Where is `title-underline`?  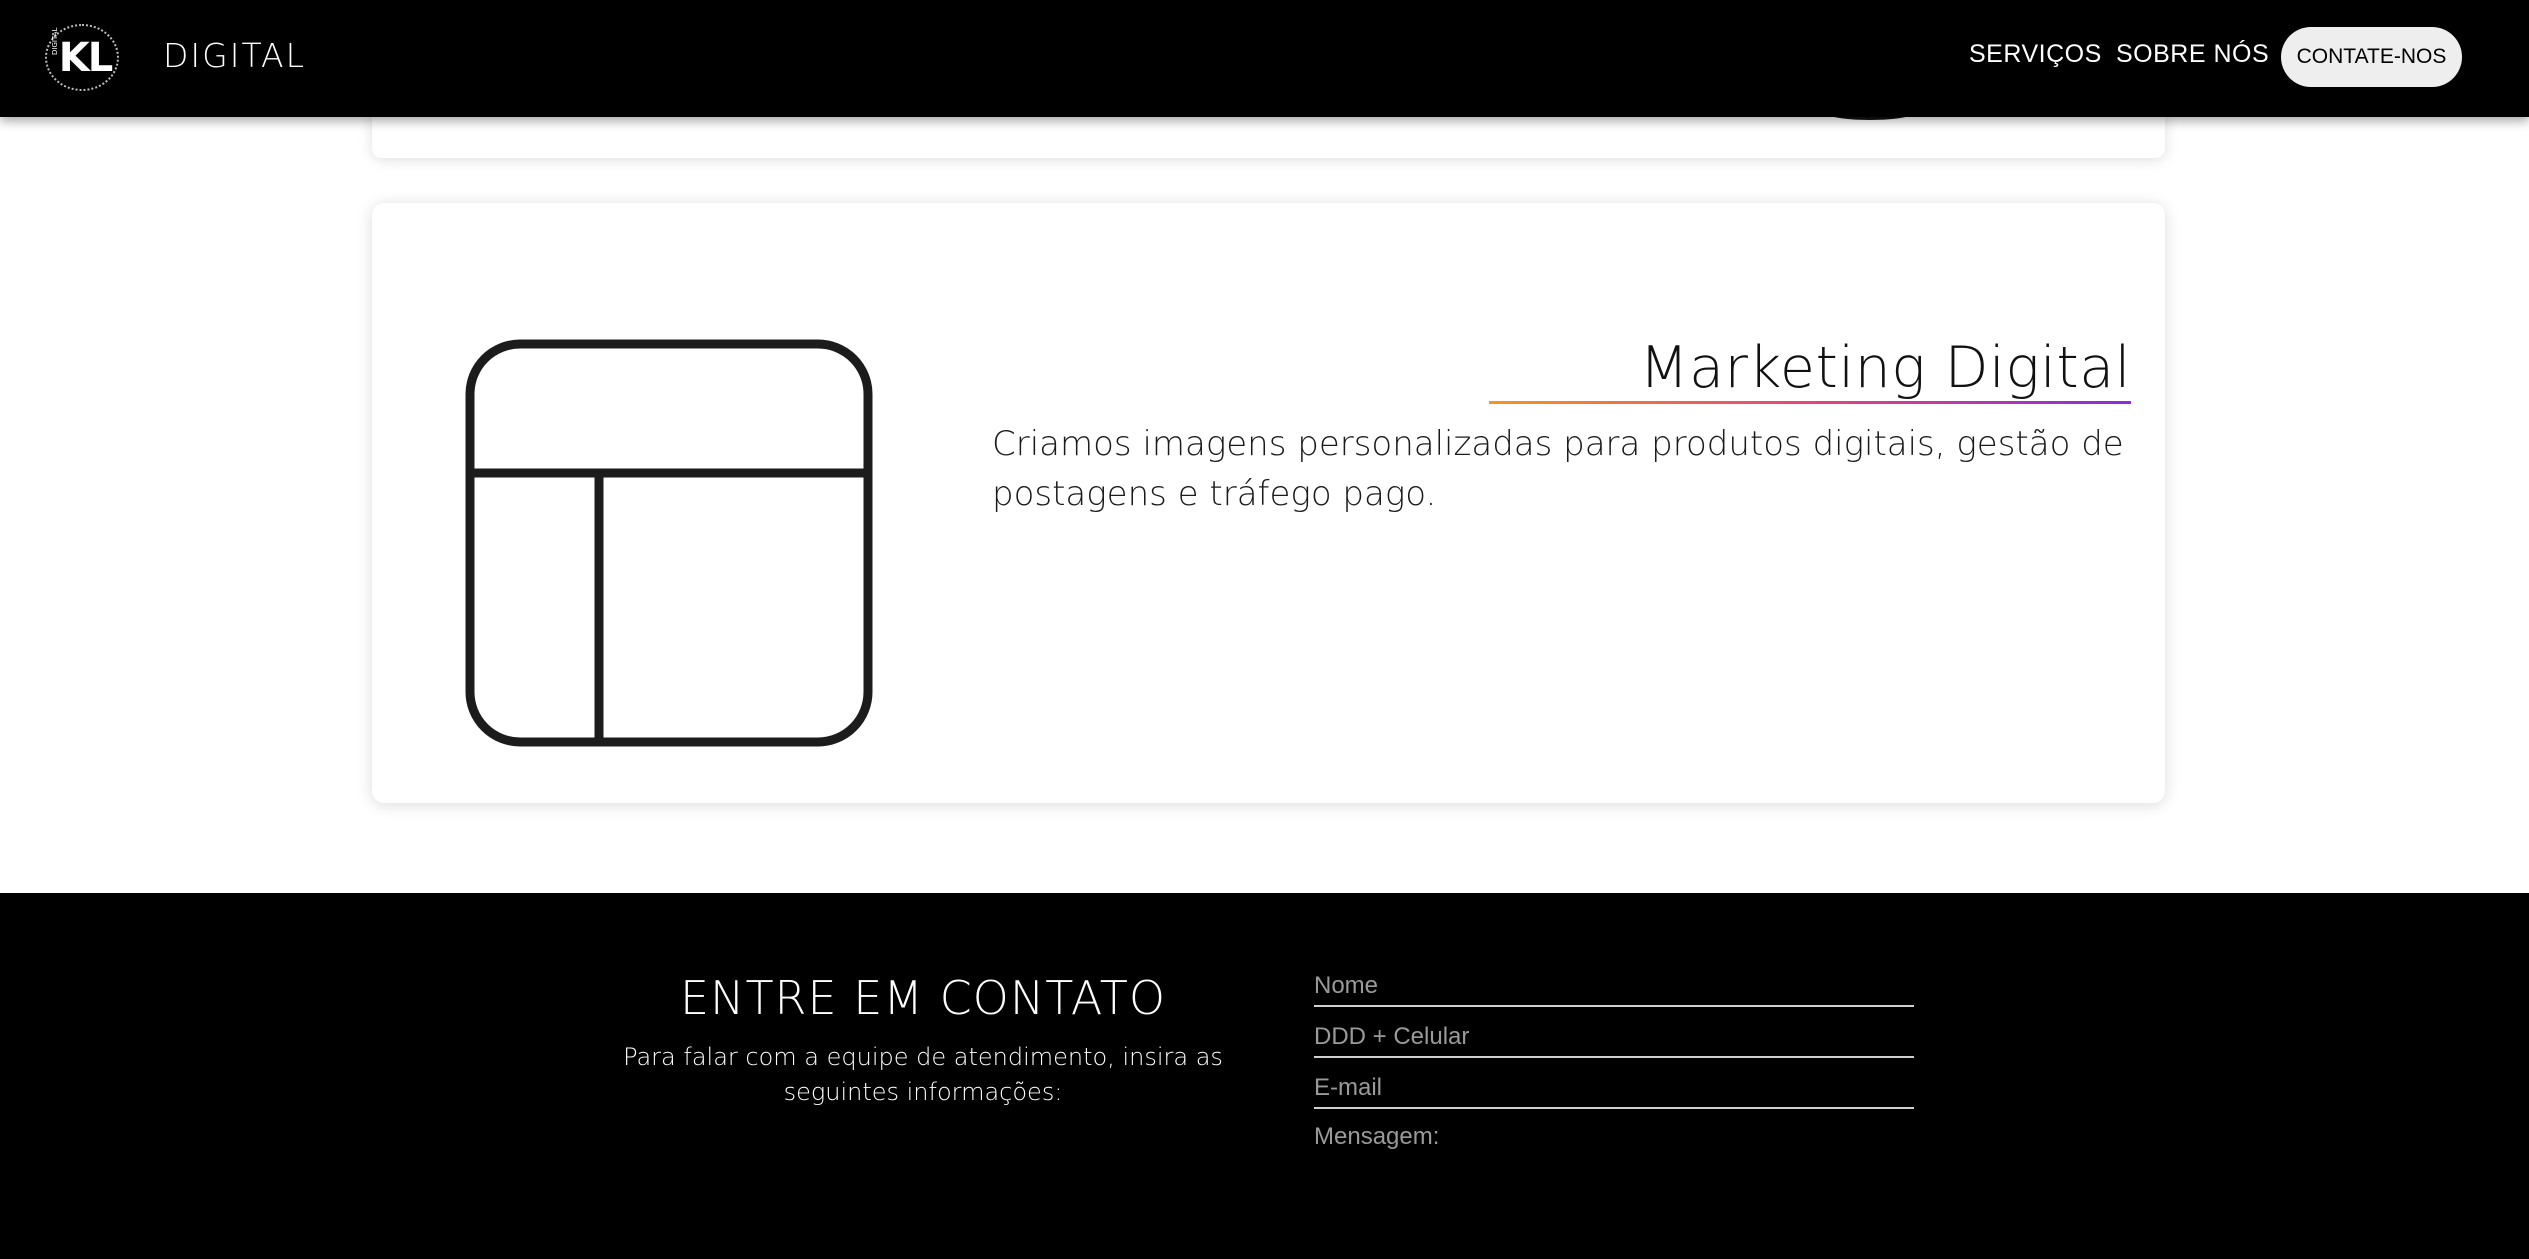 title-underline is located at coordinates (1810, 402).